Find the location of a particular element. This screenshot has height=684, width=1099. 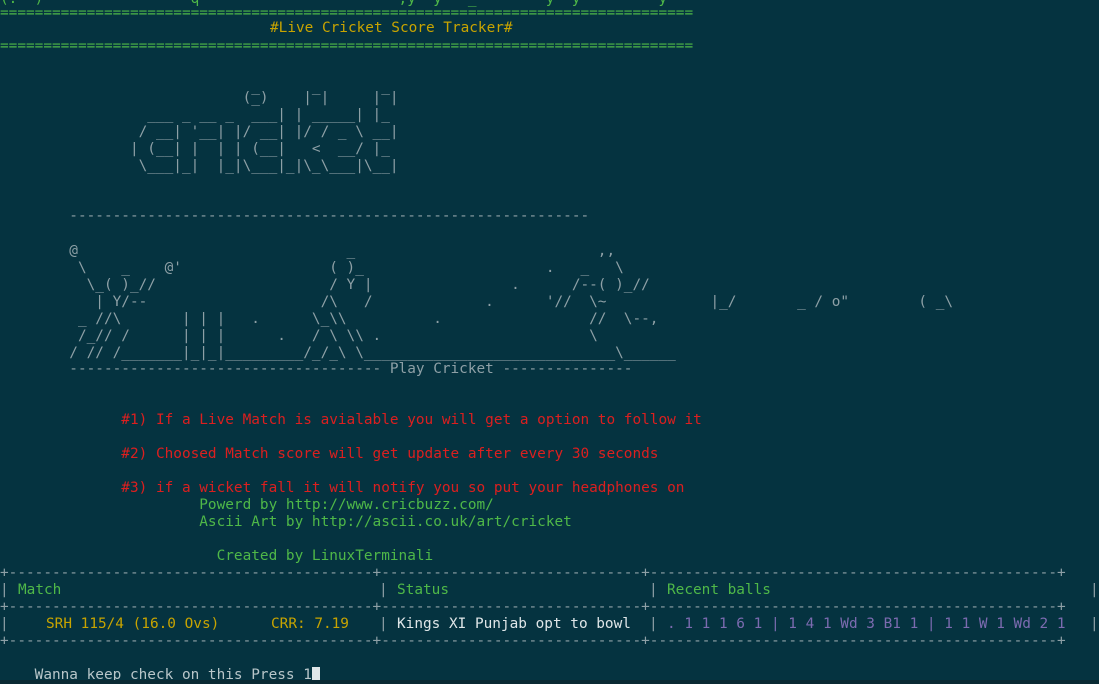

terminal-bottom-edge is located at coordinates (549, 682).